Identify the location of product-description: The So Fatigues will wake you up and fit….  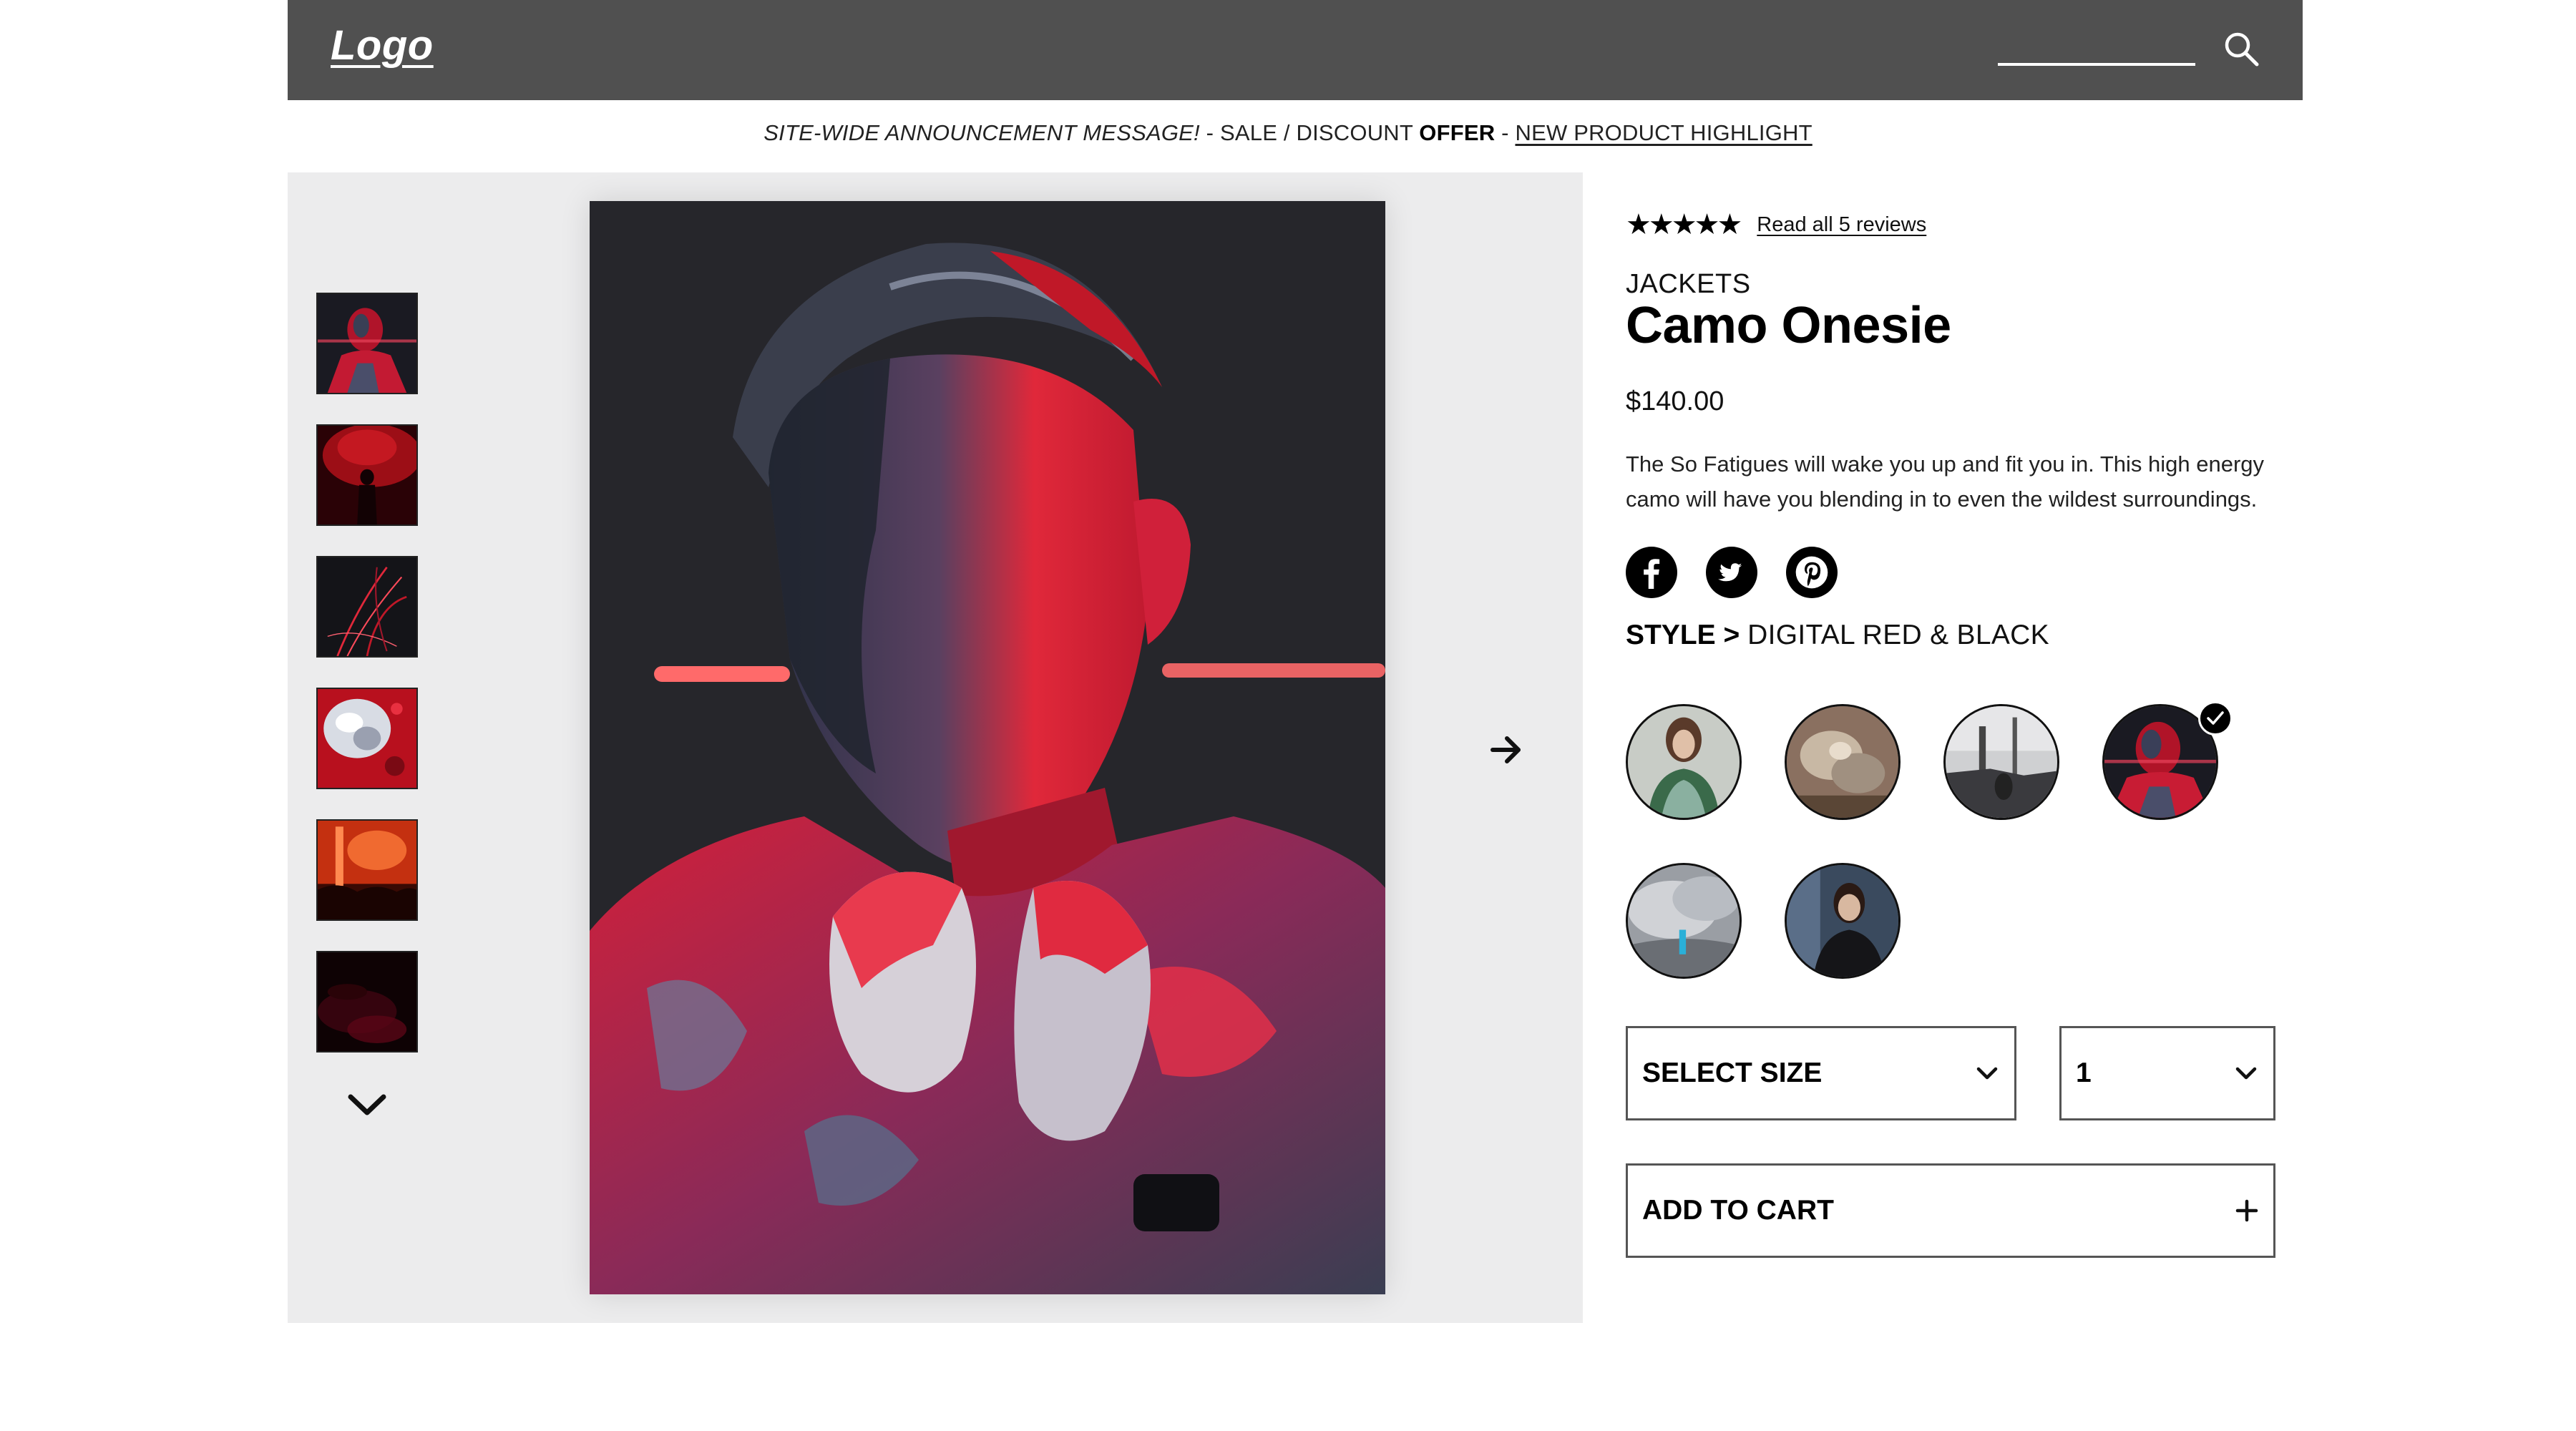
(1945, 482).